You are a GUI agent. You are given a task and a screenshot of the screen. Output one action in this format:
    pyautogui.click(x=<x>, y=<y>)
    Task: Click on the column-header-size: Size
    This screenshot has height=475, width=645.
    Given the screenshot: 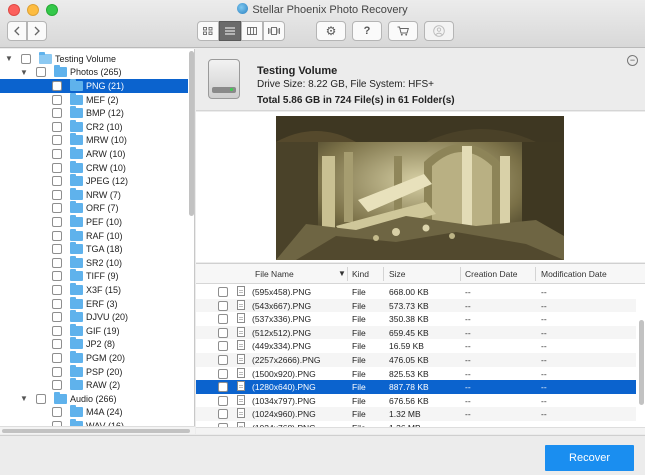 What is the action you would take?
    pyautogui.click(x=397, y=274)
    